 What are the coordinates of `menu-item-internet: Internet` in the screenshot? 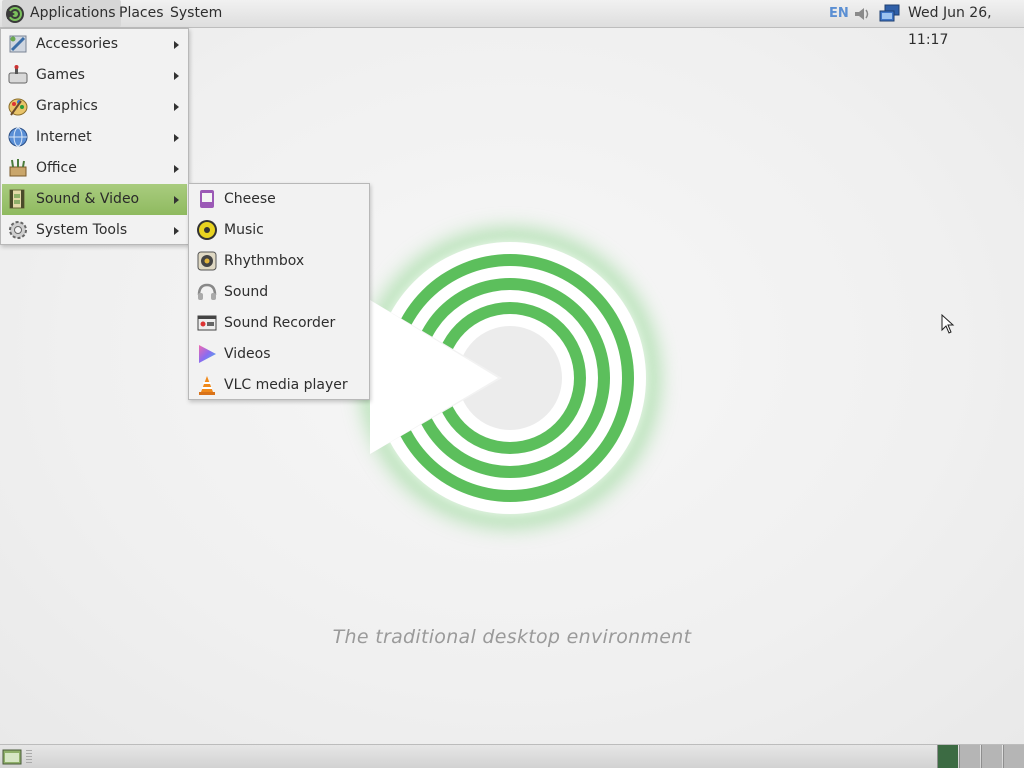 It's located at (94, 137).